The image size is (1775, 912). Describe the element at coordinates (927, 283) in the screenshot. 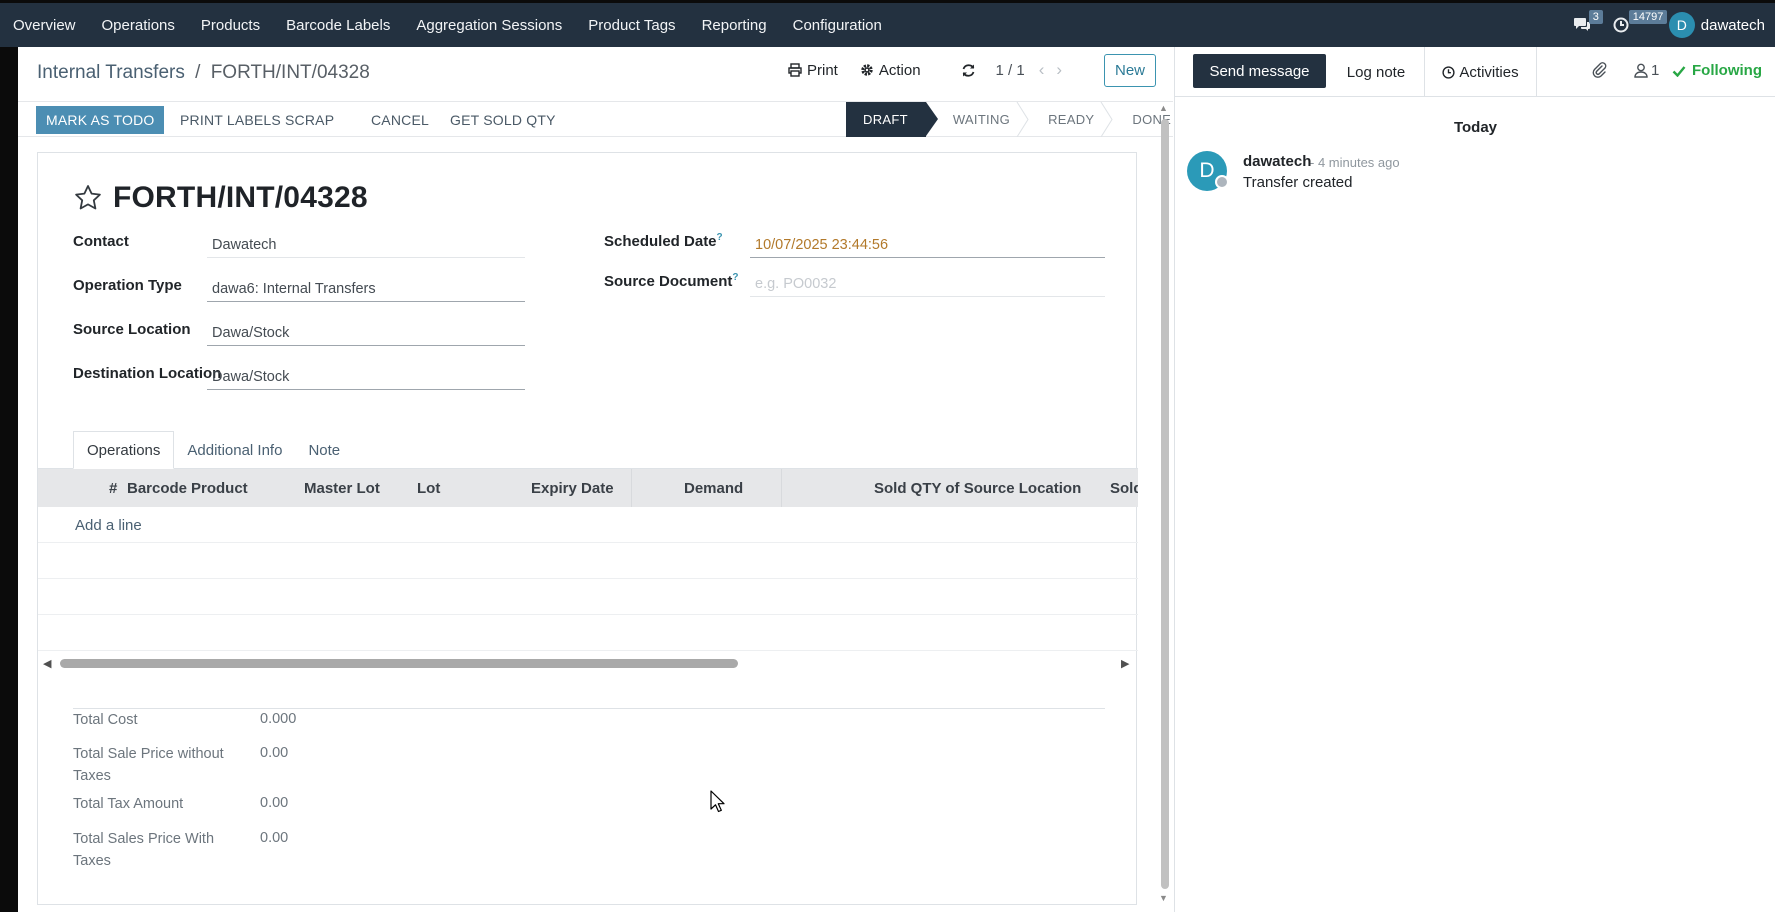

I see `source-document-field: e.g. PO0032` at that location.